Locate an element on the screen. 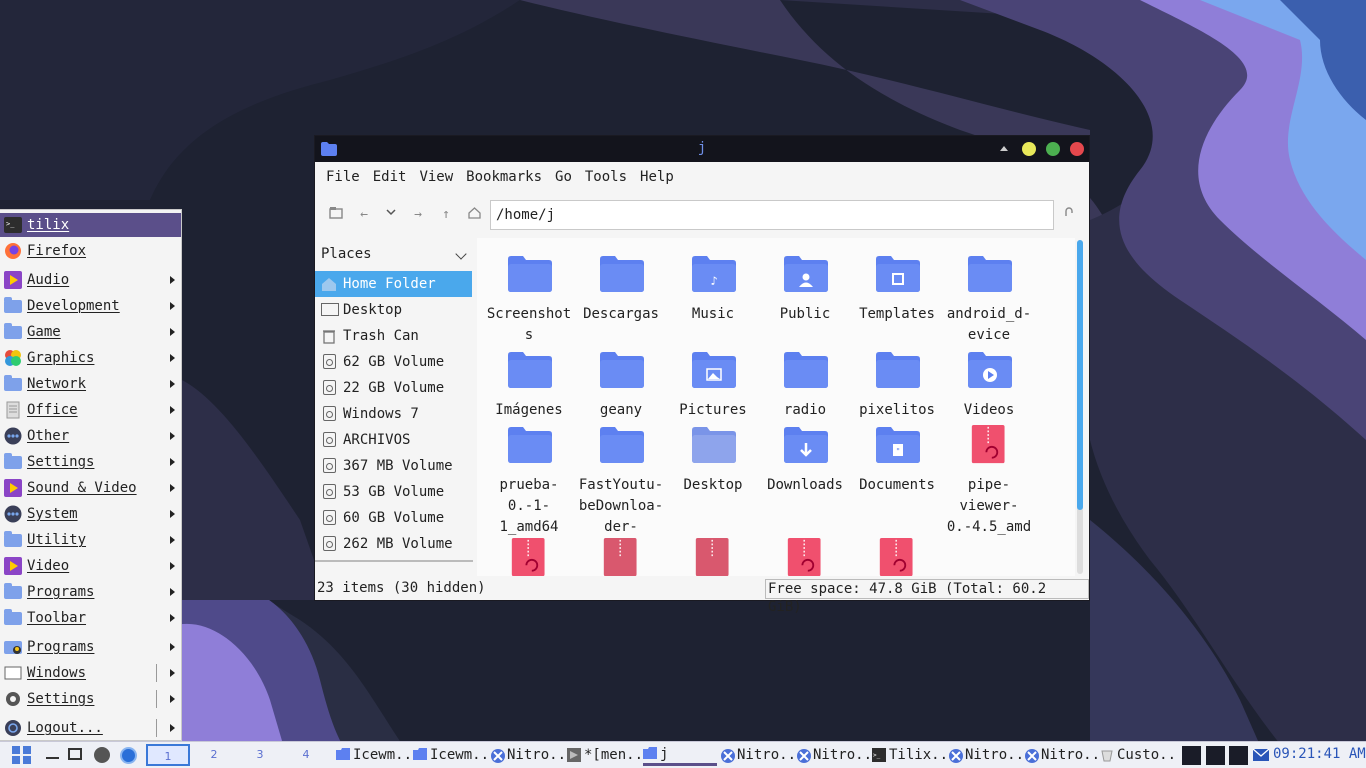  menu-go: Go is located at coordinates (563, 177).